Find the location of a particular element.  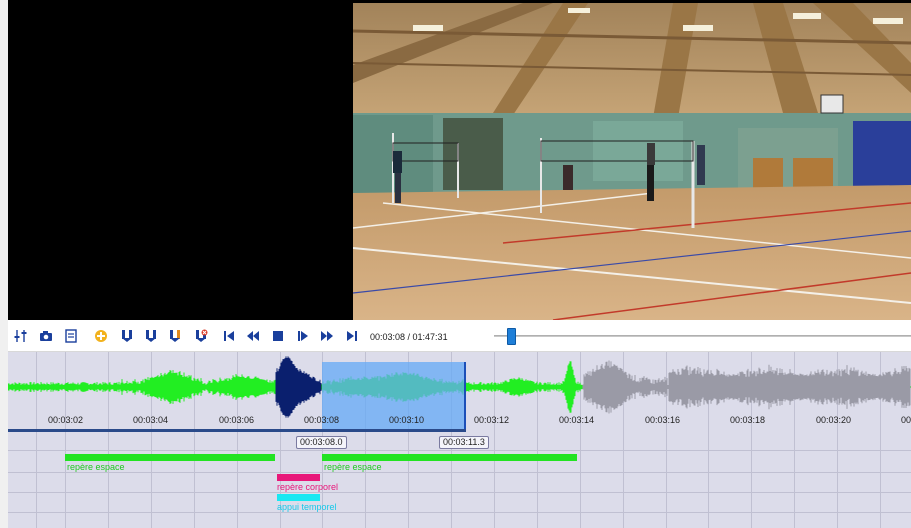

go-to-end-button is located at coordinates (352, 336).